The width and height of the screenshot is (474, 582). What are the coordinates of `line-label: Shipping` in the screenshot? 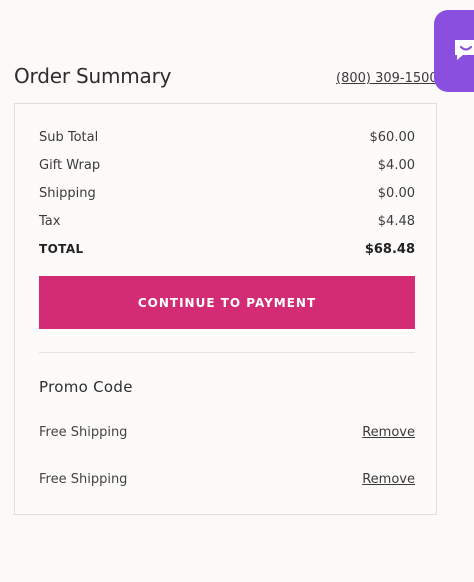 It's located at (67, 193).